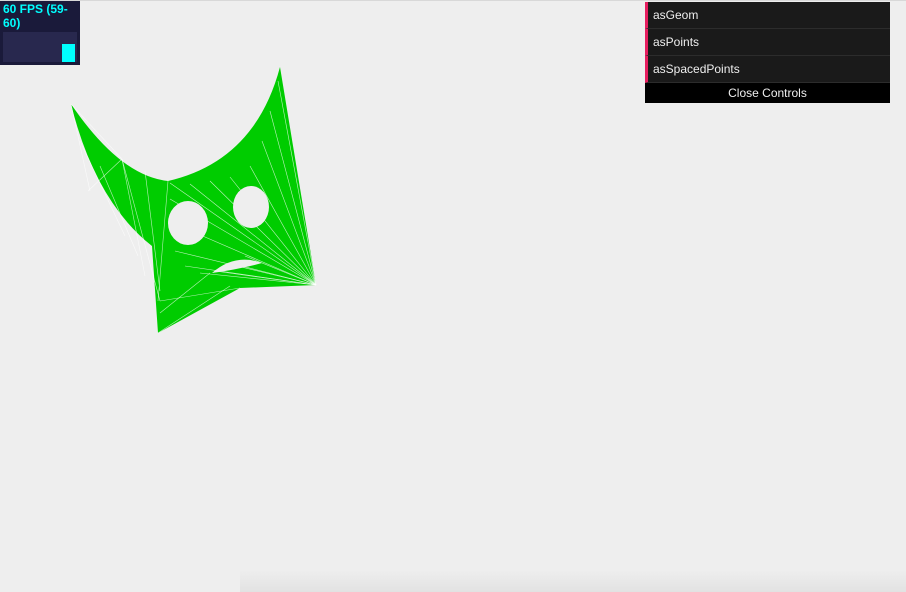 This screenshot has width=906, height=592. What do you see at coordinates (193, 200) in the screenshot?
I see `shape-mesh` at bounding box center [193, 200].